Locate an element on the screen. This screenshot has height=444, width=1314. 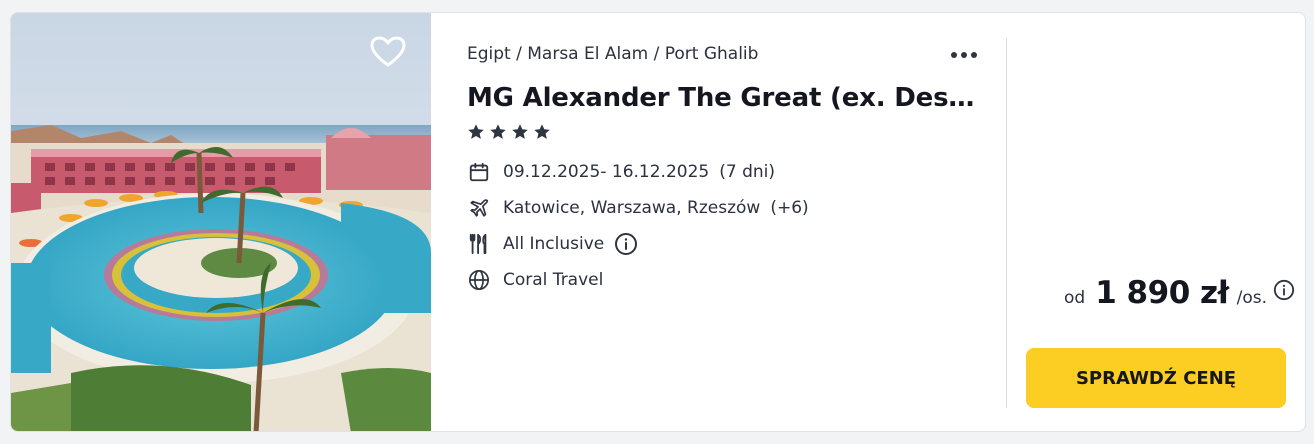
price-prefix: od is located at coordinates (1074, 298).